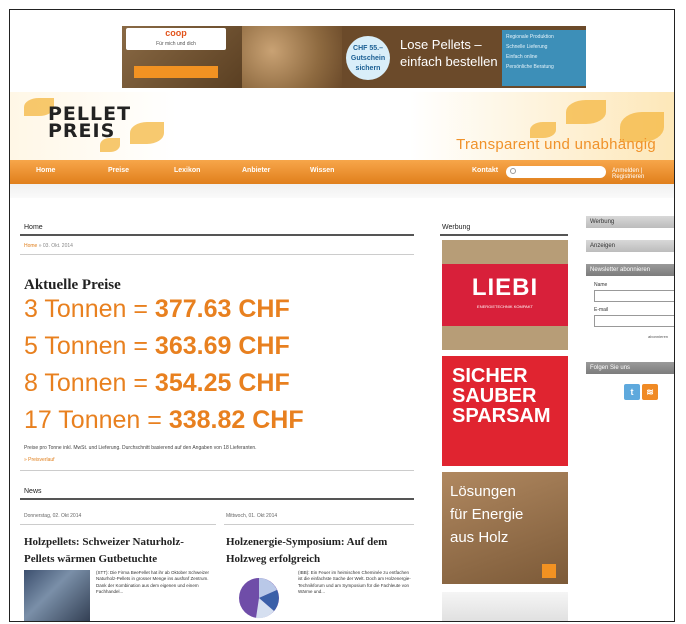 The height and width of the screenshot is (624, 686). Describe the element at coordinates (30, 246) in the screenshot. I see `breadcrumb-home-link: Home` at that location.